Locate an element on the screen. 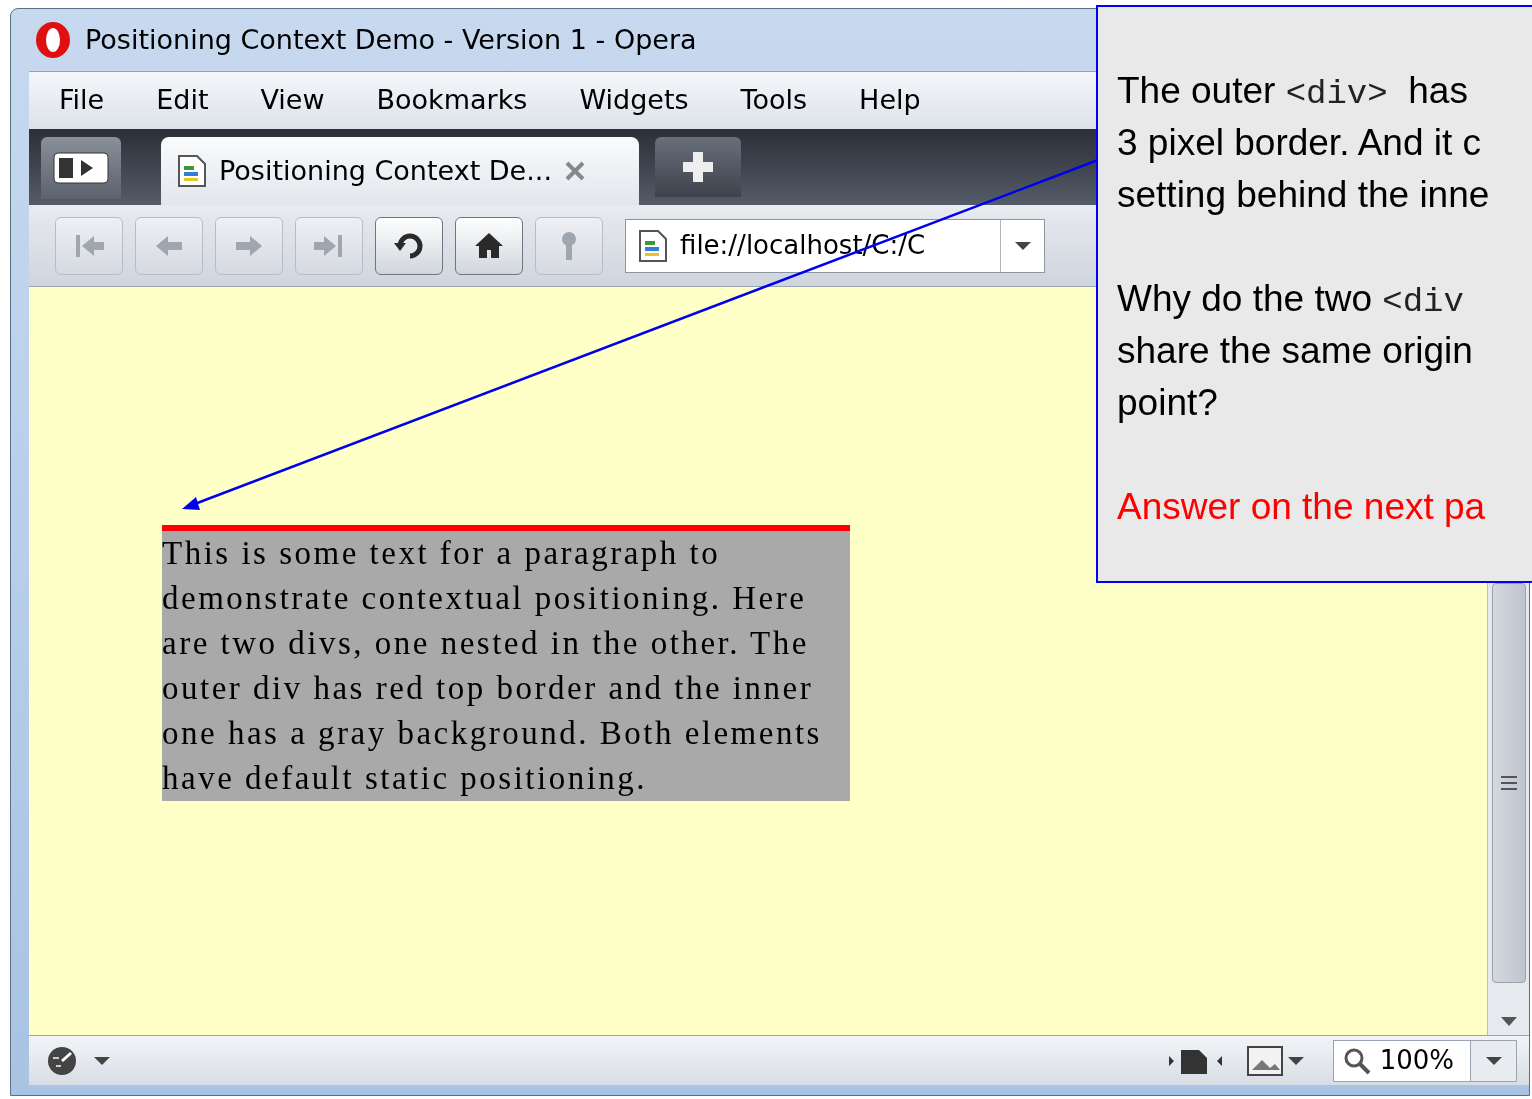 Image resolution: width=1532 pixels, height=1099 pixels. callout-text-line: setting behind the inne is located at coordinates (1303, 195).